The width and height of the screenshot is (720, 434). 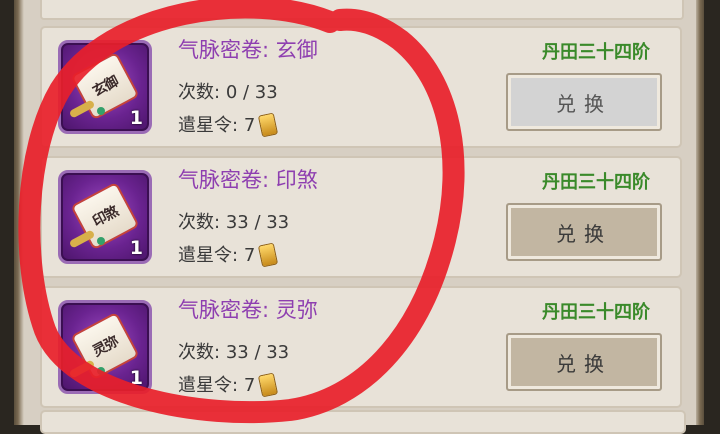 What do you see at coordinates (362, 10) in the screenshot?
I see `previous-item-card-partial` at bounding box center [362, 10].